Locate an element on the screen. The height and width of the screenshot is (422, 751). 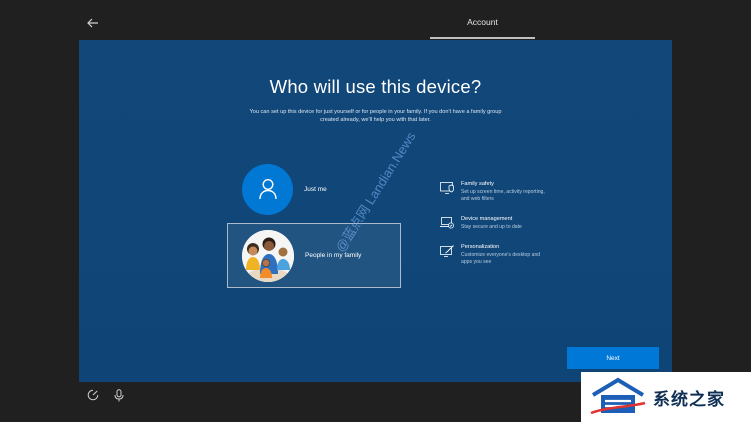
logo-text: 系统之家 is located at coordinates (689, 399).